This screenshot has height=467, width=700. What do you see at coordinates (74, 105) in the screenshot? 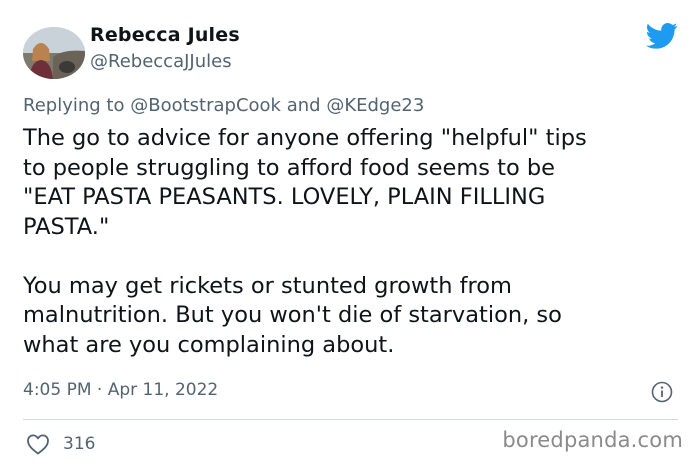
I see `replying-to-prefix: Replying to` at bounding box center [74, 105].